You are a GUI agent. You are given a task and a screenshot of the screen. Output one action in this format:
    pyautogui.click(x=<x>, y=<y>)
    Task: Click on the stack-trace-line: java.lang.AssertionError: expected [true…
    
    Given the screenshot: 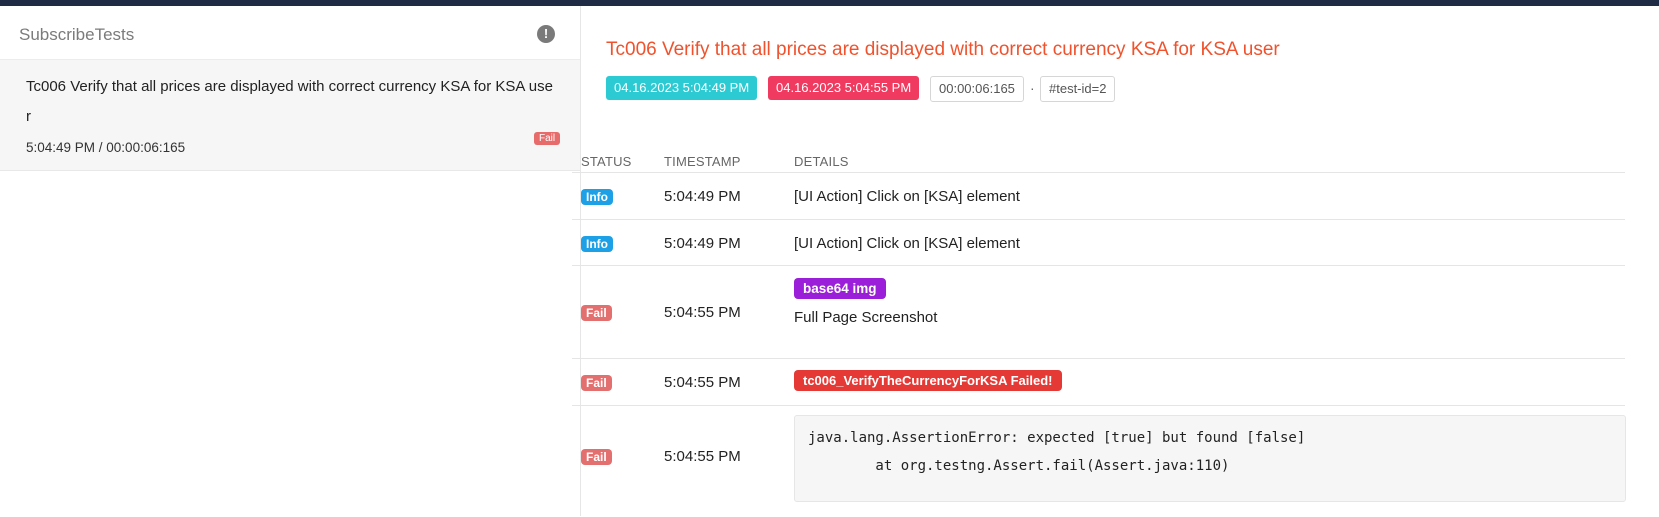 What is the action you would take?
    pyautogui.click(x=1057, y=438)
    